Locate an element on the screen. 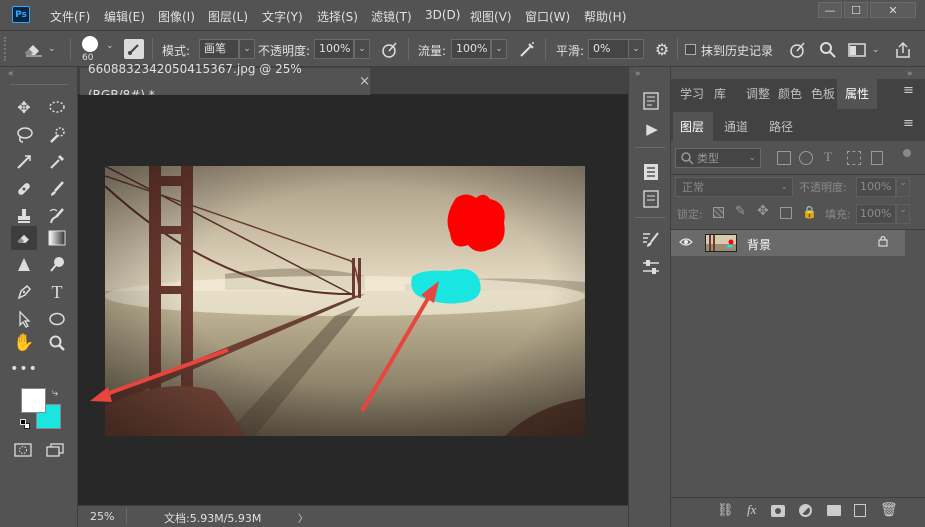 Image resolution: width=925 pixels, height=527 pixels. blur-tool is located at coordinates (24, 265).